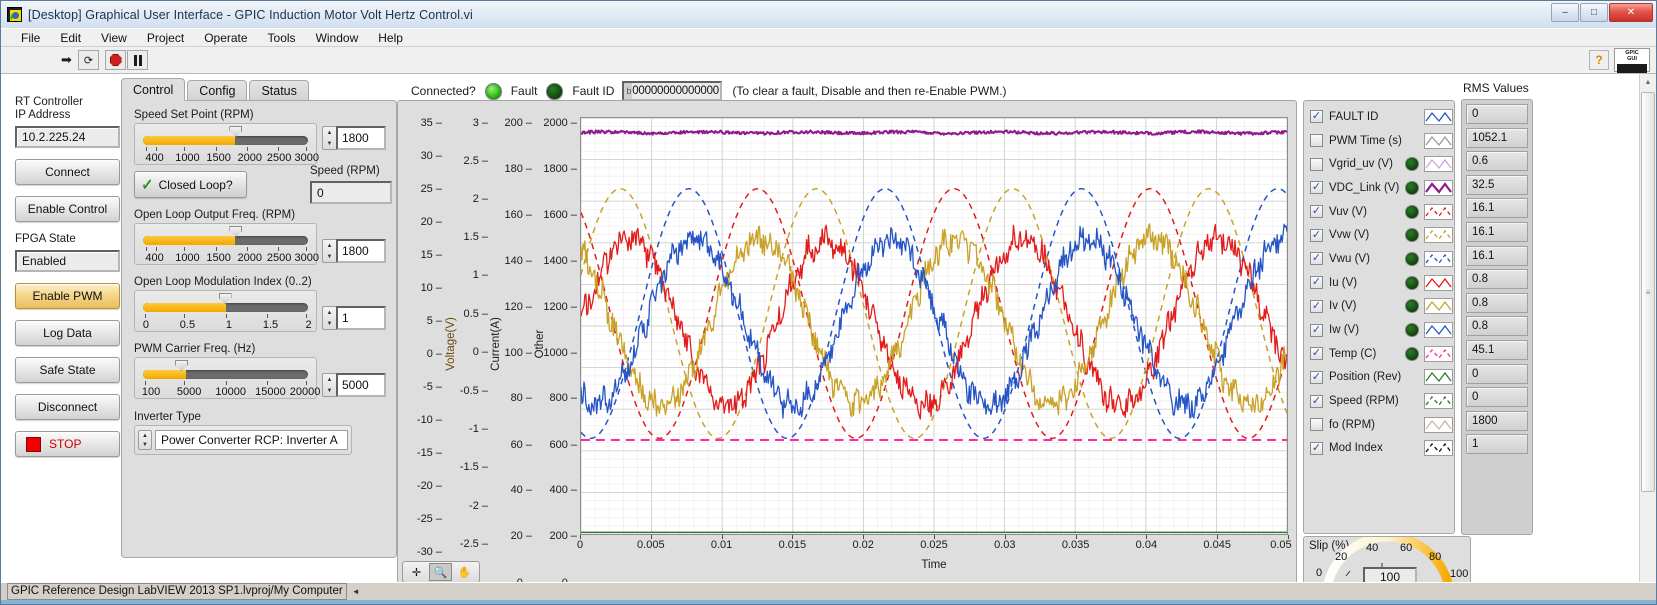  What do you see at coordinates (67, 137) in the screenshot?
I see `ip-address-input: 10.2.225.24` at bounding box center [67, 137].